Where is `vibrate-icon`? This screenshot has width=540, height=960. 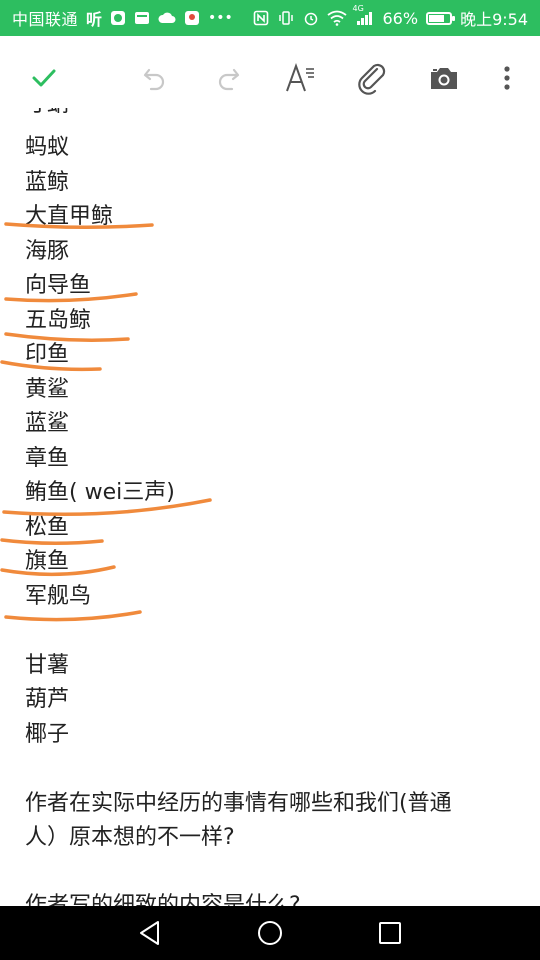
vibrate-icon is located at coordinates (286, 18).